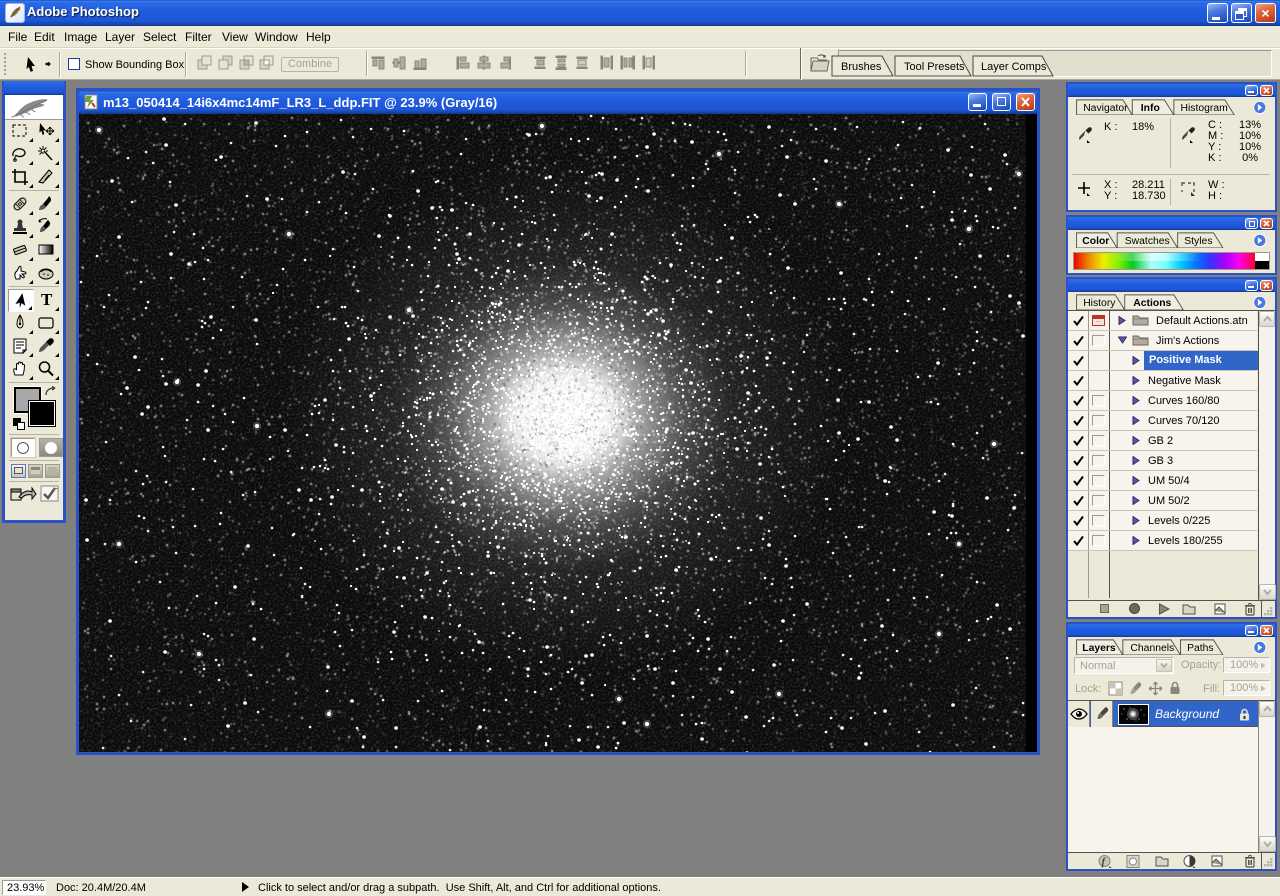 This screenshot has height=896, width=1280. What do you see at coordinates (1150, 108) in the screenshot?
I see `svg-text: Info` at bounding box center [1150, 108].